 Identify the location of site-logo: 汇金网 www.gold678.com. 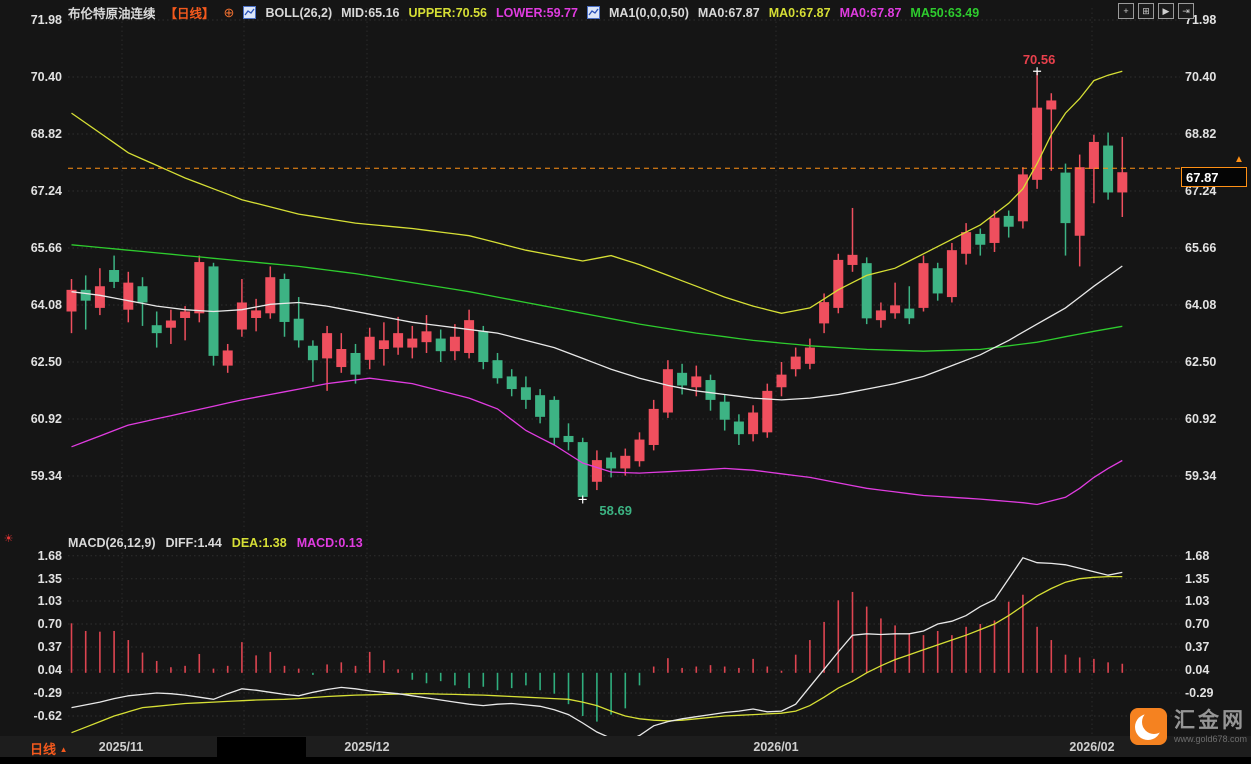
(1188, 726).